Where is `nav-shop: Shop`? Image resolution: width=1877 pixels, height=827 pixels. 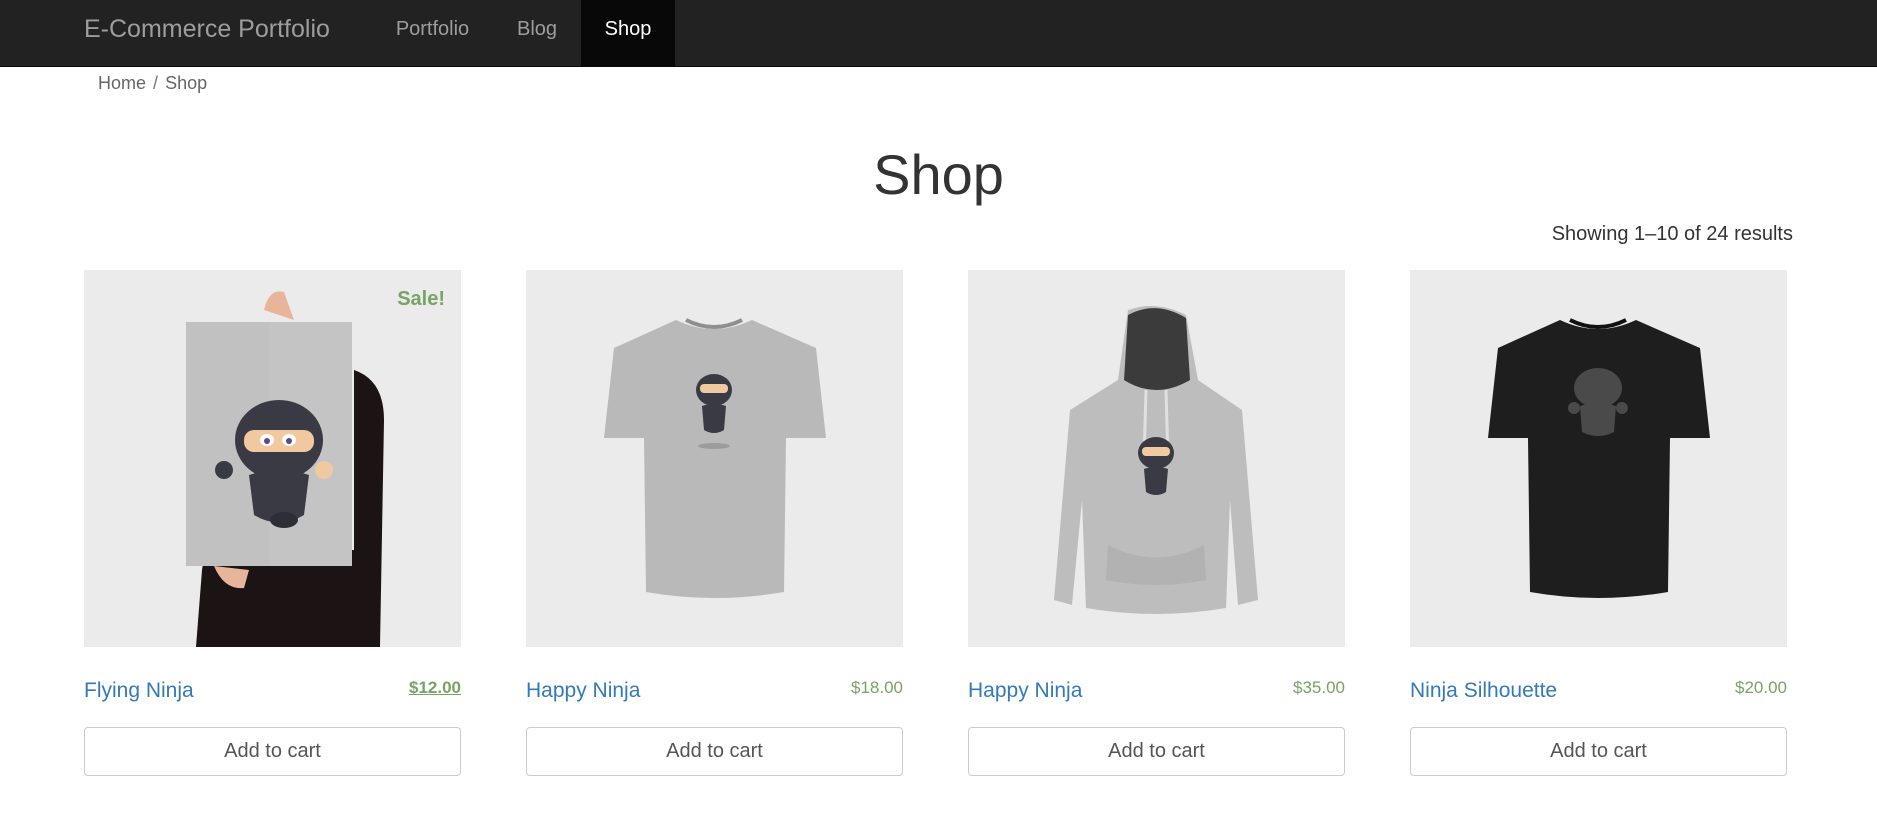 nav-shop: Shop is located at coordinates (628, 33).